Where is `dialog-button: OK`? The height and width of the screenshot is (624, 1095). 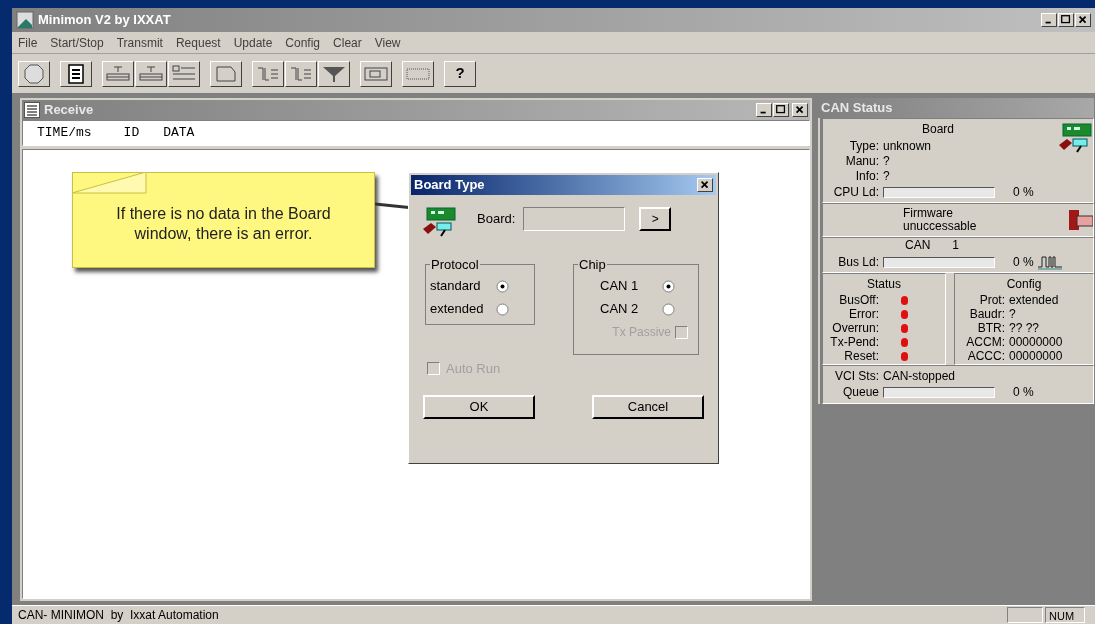
dialog-button: OK is located at coordinates (479, 406).